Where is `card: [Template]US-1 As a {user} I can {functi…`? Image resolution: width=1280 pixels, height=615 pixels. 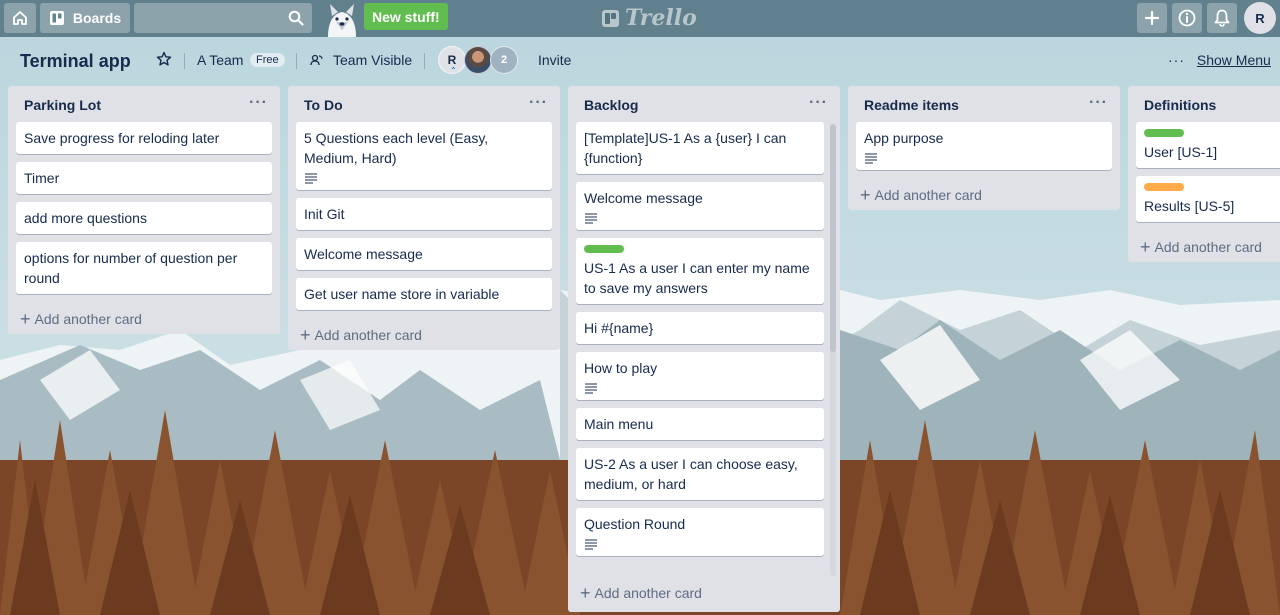 card: [Template]US-1 As a {user} I can {functi… is located at coordinates (700, 148).